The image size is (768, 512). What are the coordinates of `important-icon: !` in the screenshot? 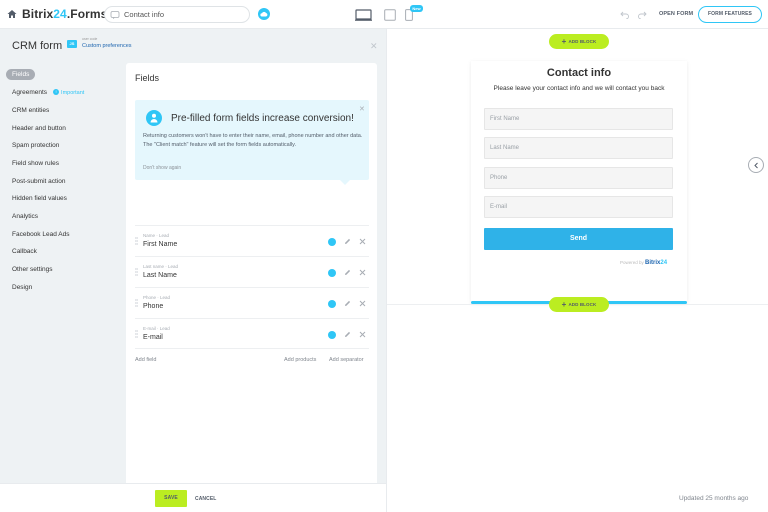 It's located at (56, 92).